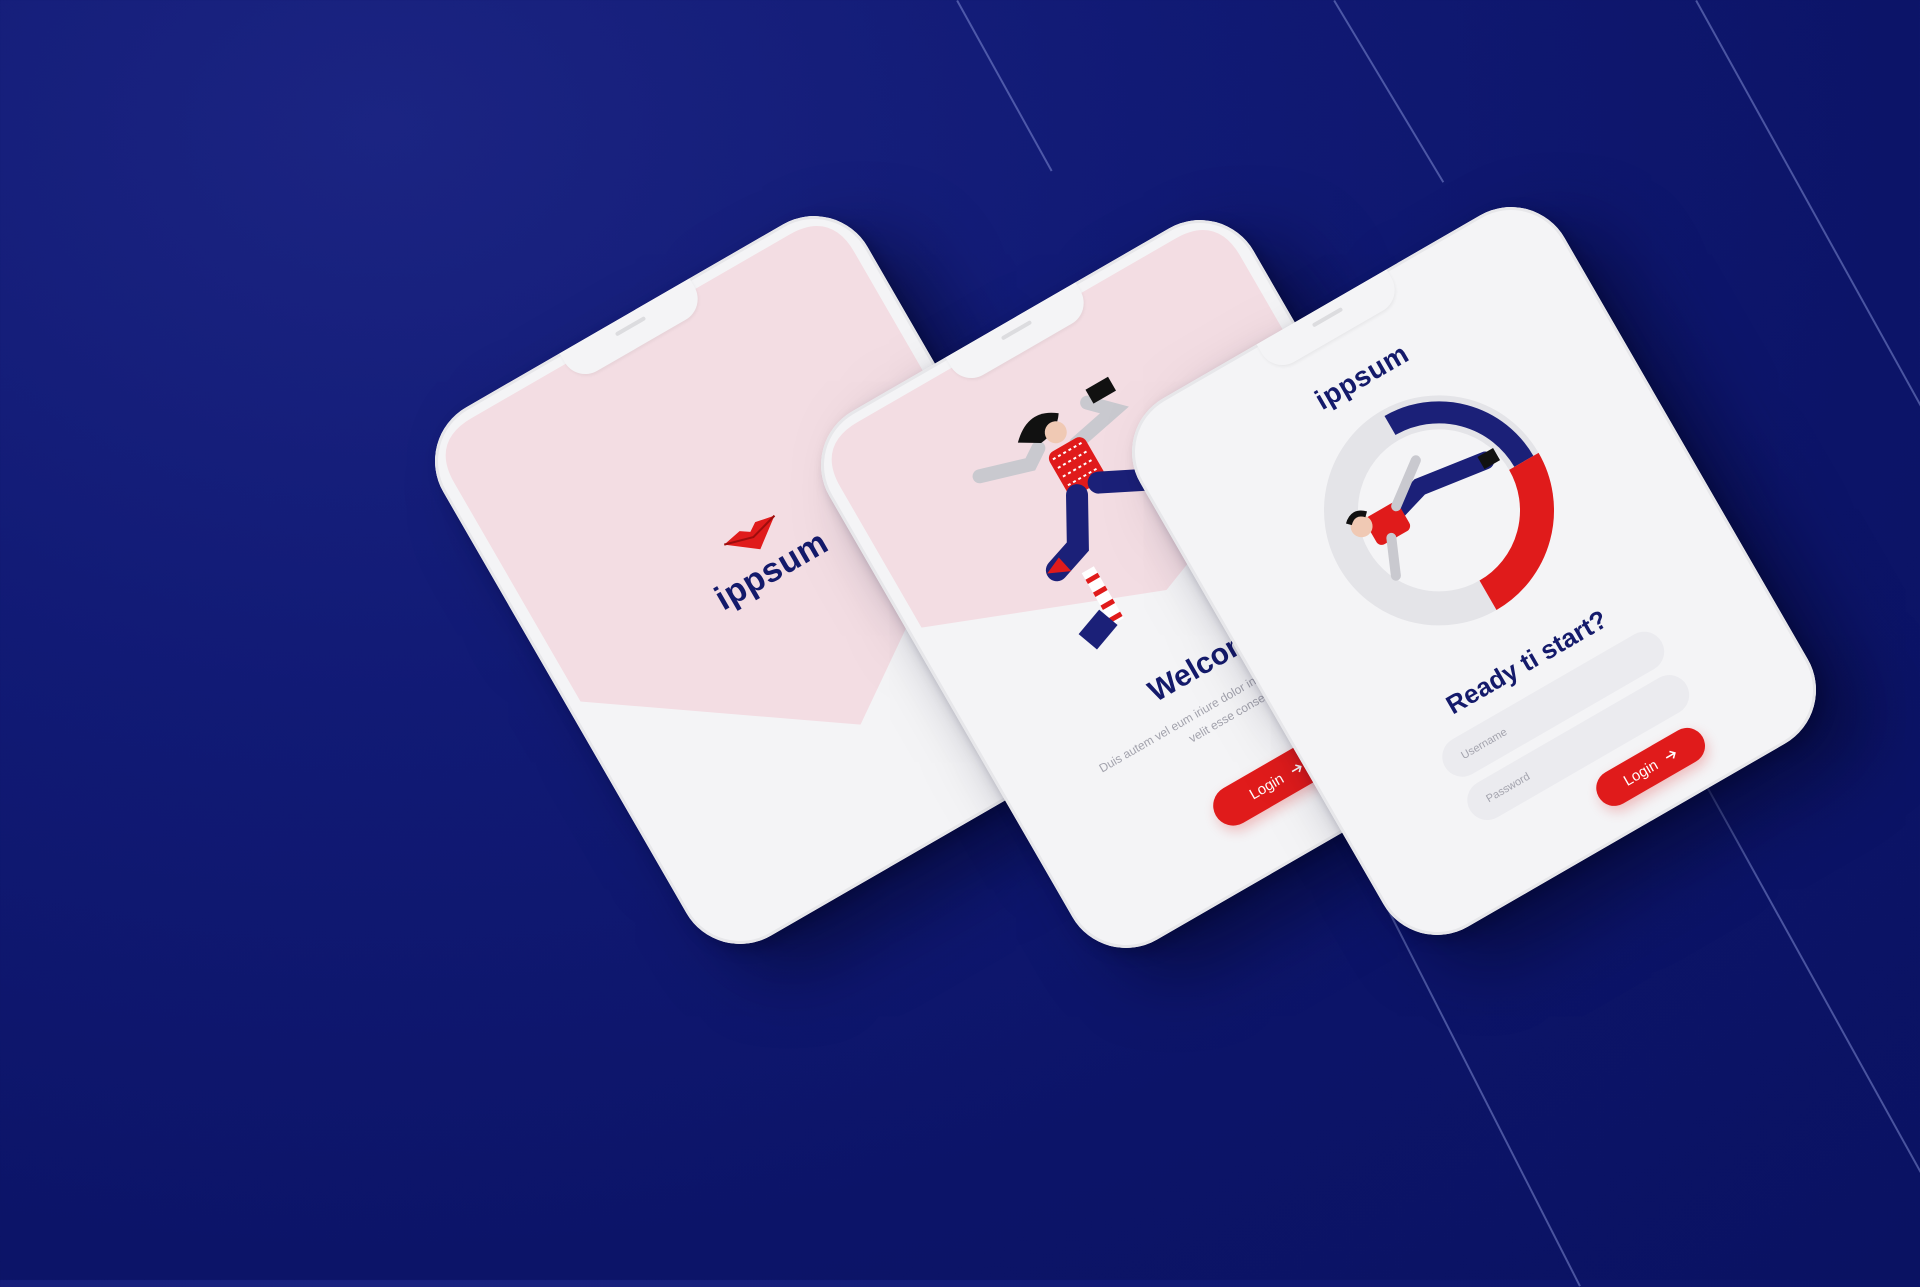  I want to click on arrow-right-icon, so click(1670, 754).